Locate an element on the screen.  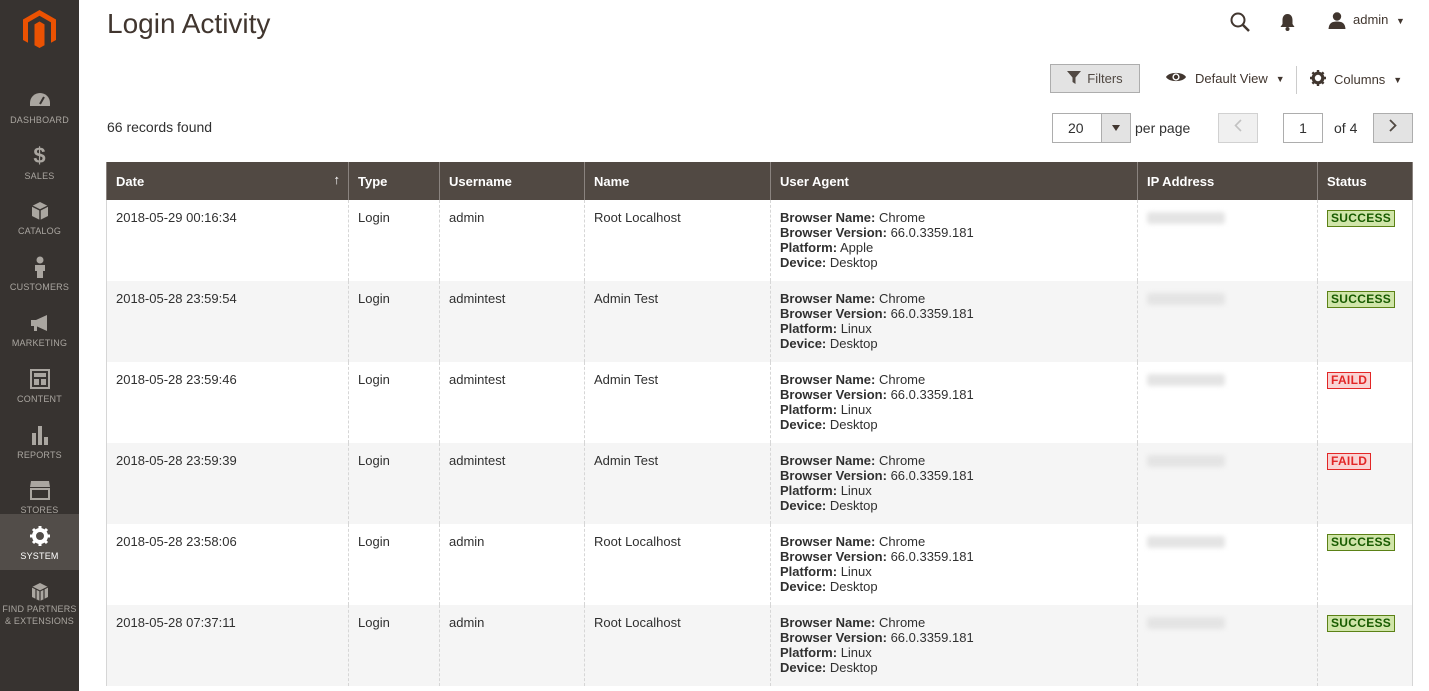
chevron-down-icon is located at coordinates (1115, 128).